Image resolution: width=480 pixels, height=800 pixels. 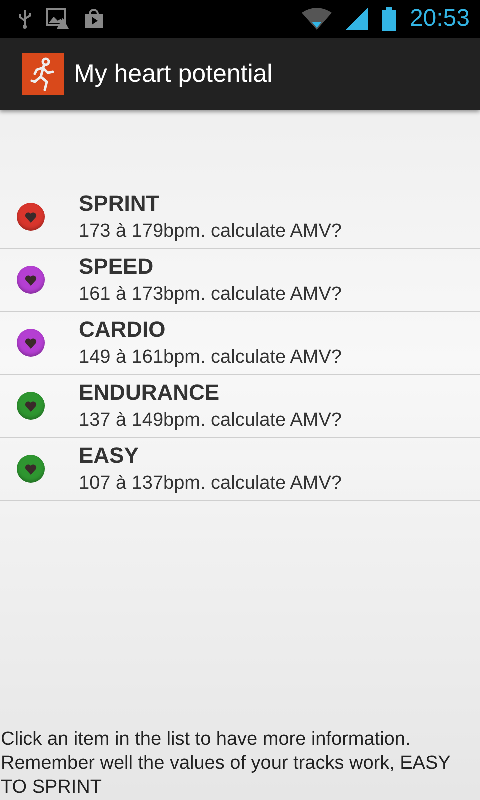 I want to click on zone-range: 137 à 149bpm. calculate AMV?, so click(x=210, y=421).